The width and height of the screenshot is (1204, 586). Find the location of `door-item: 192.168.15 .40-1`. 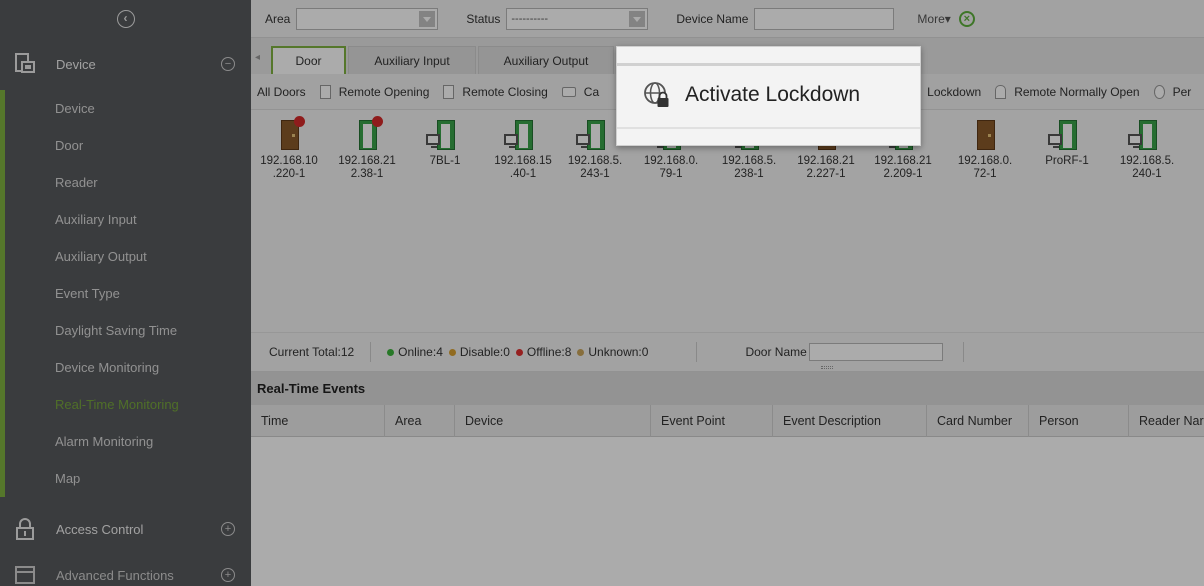

door-item: 192.168.15 .40-1 is located at coordinates (523, 149).